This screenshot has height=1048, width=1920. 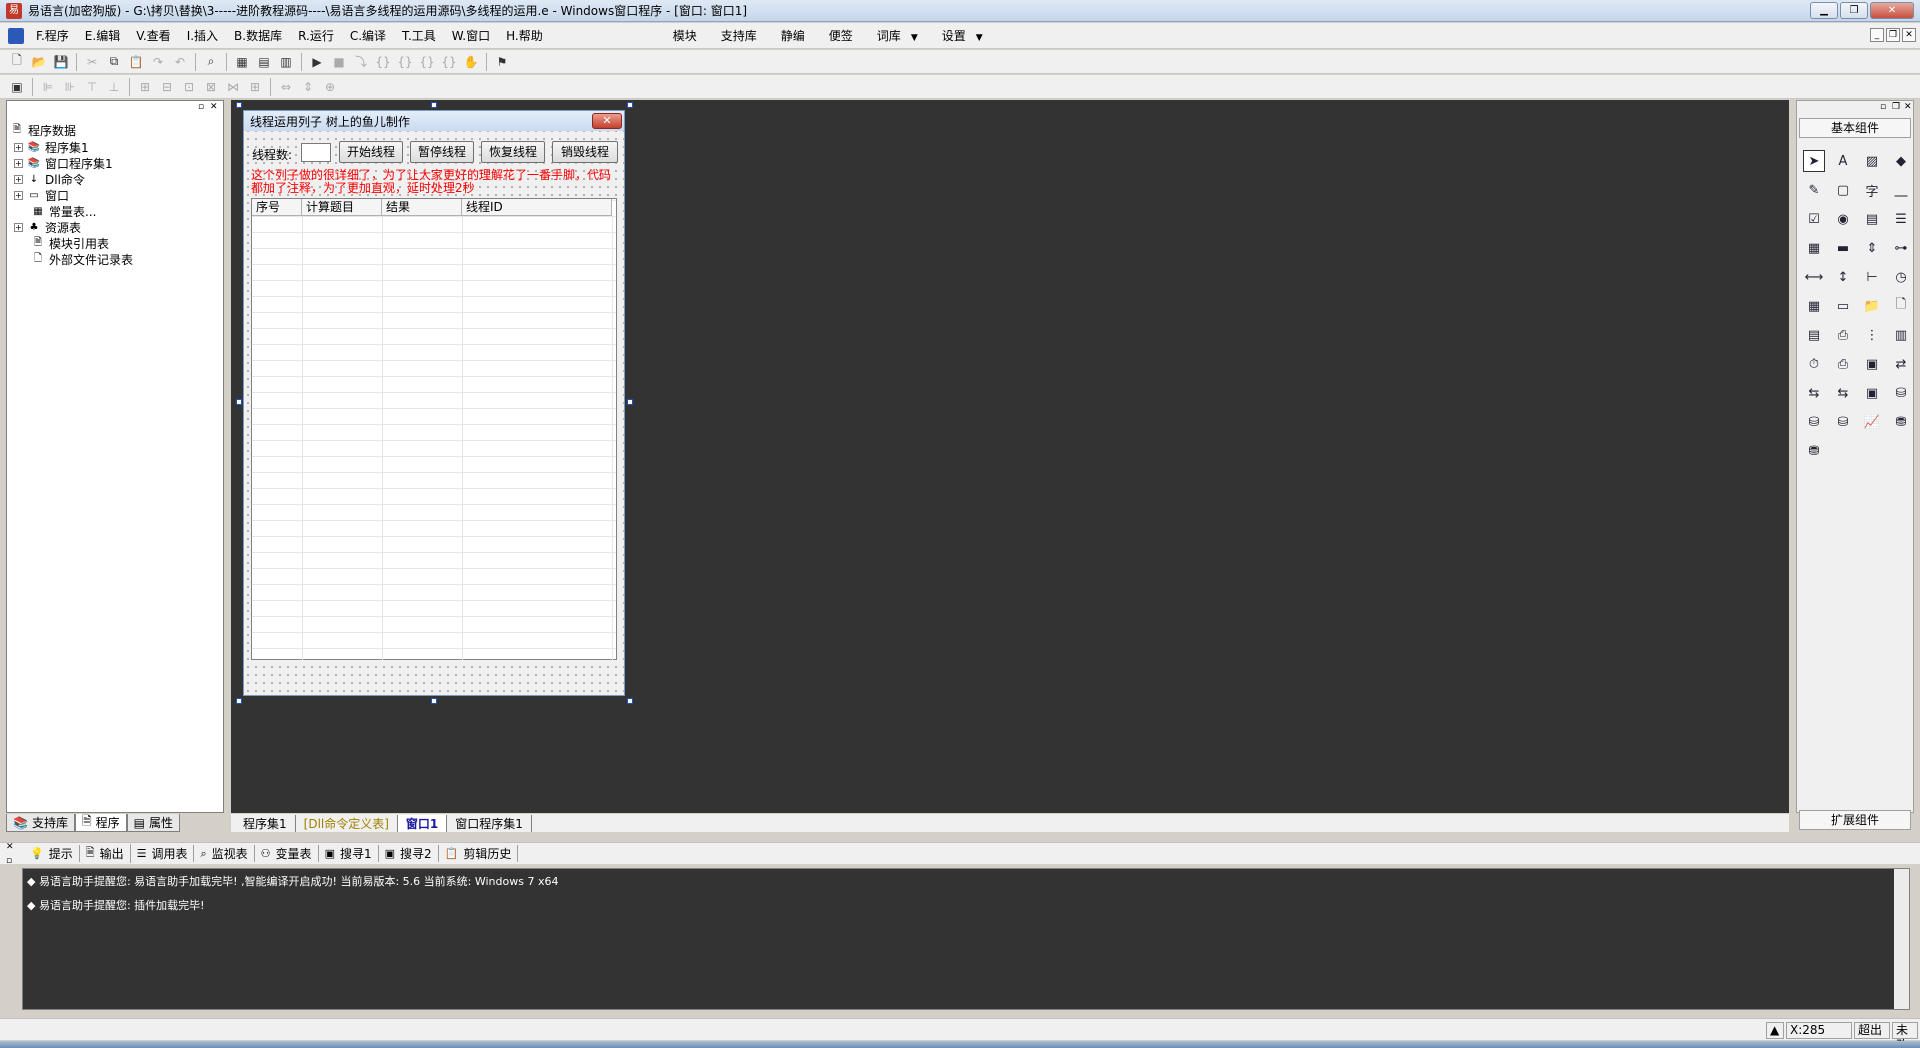 What do you see at coordinates (1872, 364) in the screenshot?
I see `data-icon: ▣` at bounding box center [1872, 364].